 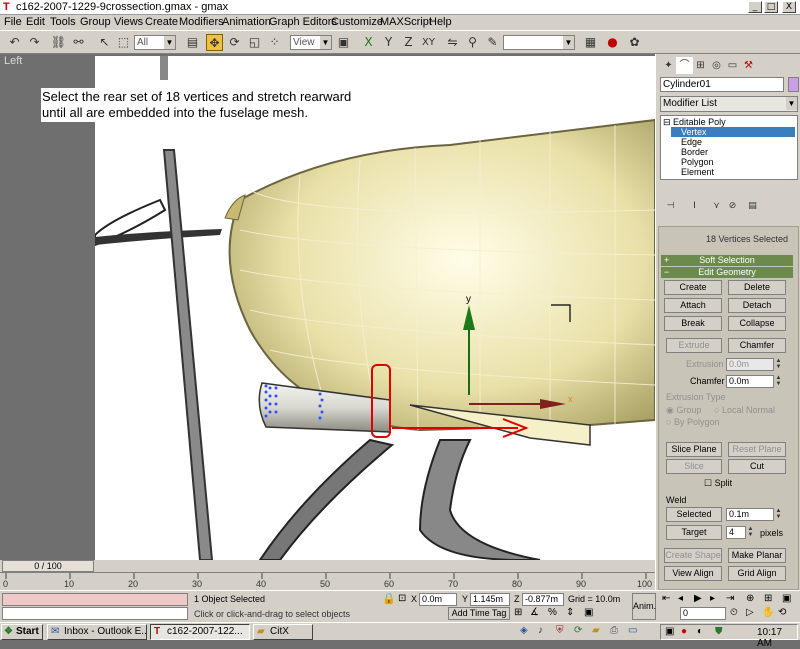 What do you see at coordinates (703, 613) in the screenshot?
I see `current-frame-field: 0` at bounding box center [703, 613].